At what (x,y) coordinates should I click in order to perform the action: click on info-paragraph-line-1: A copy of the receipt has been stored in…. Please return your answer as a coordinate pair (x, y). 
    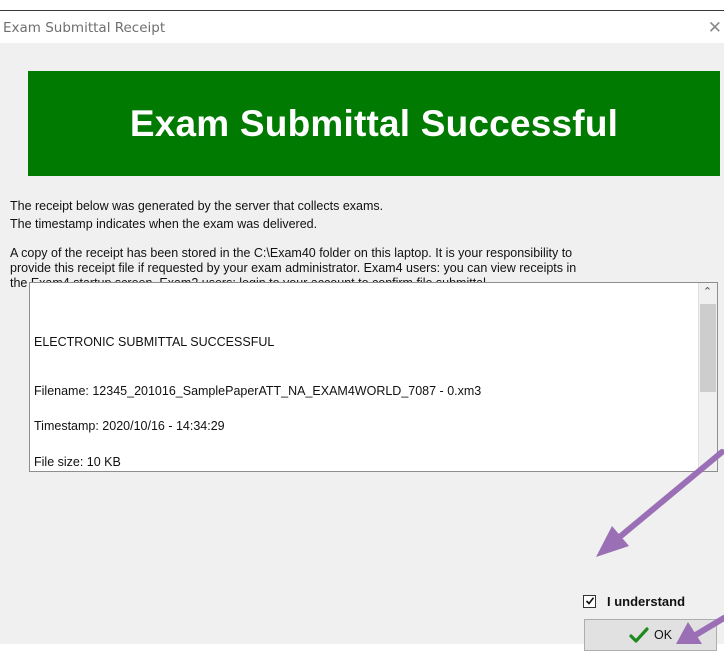
    Looking at the image, I should click on (291, 253).